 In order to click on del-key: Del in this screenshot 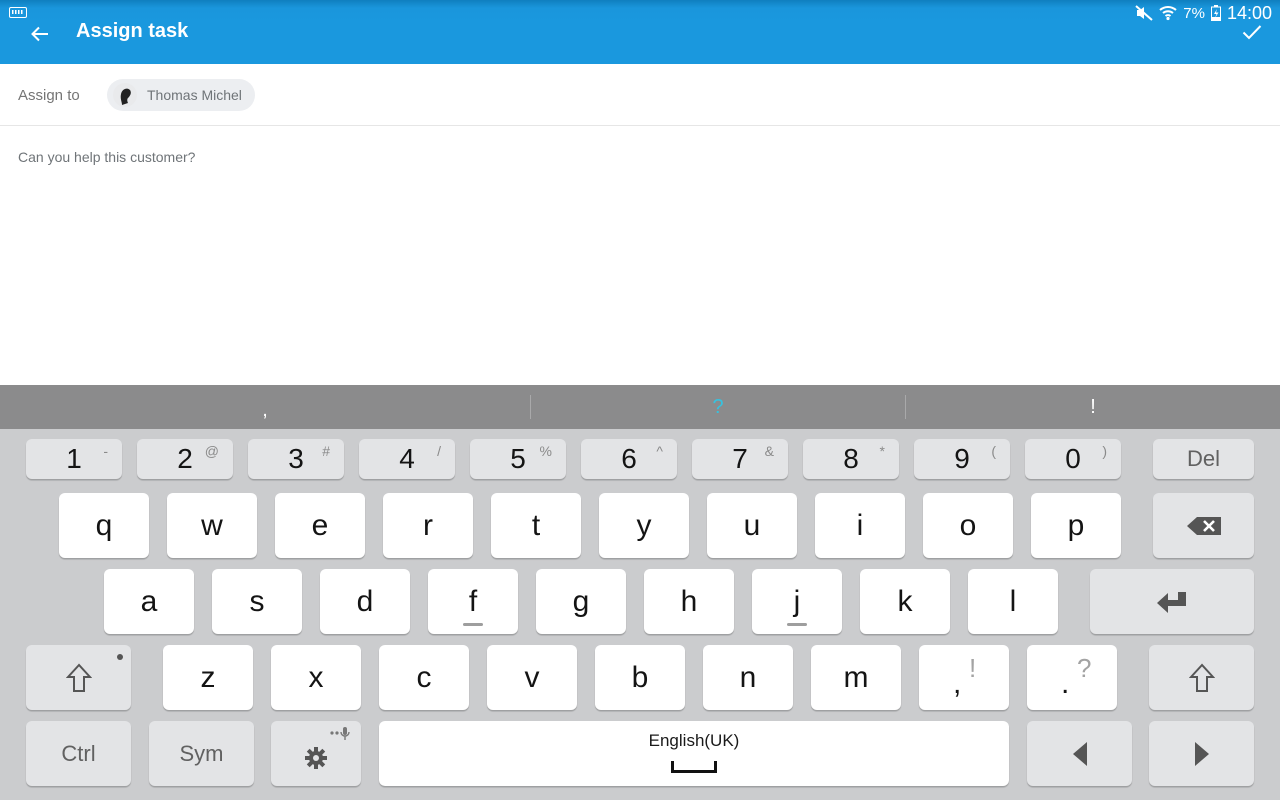, I will do `click(1203, 459)`.